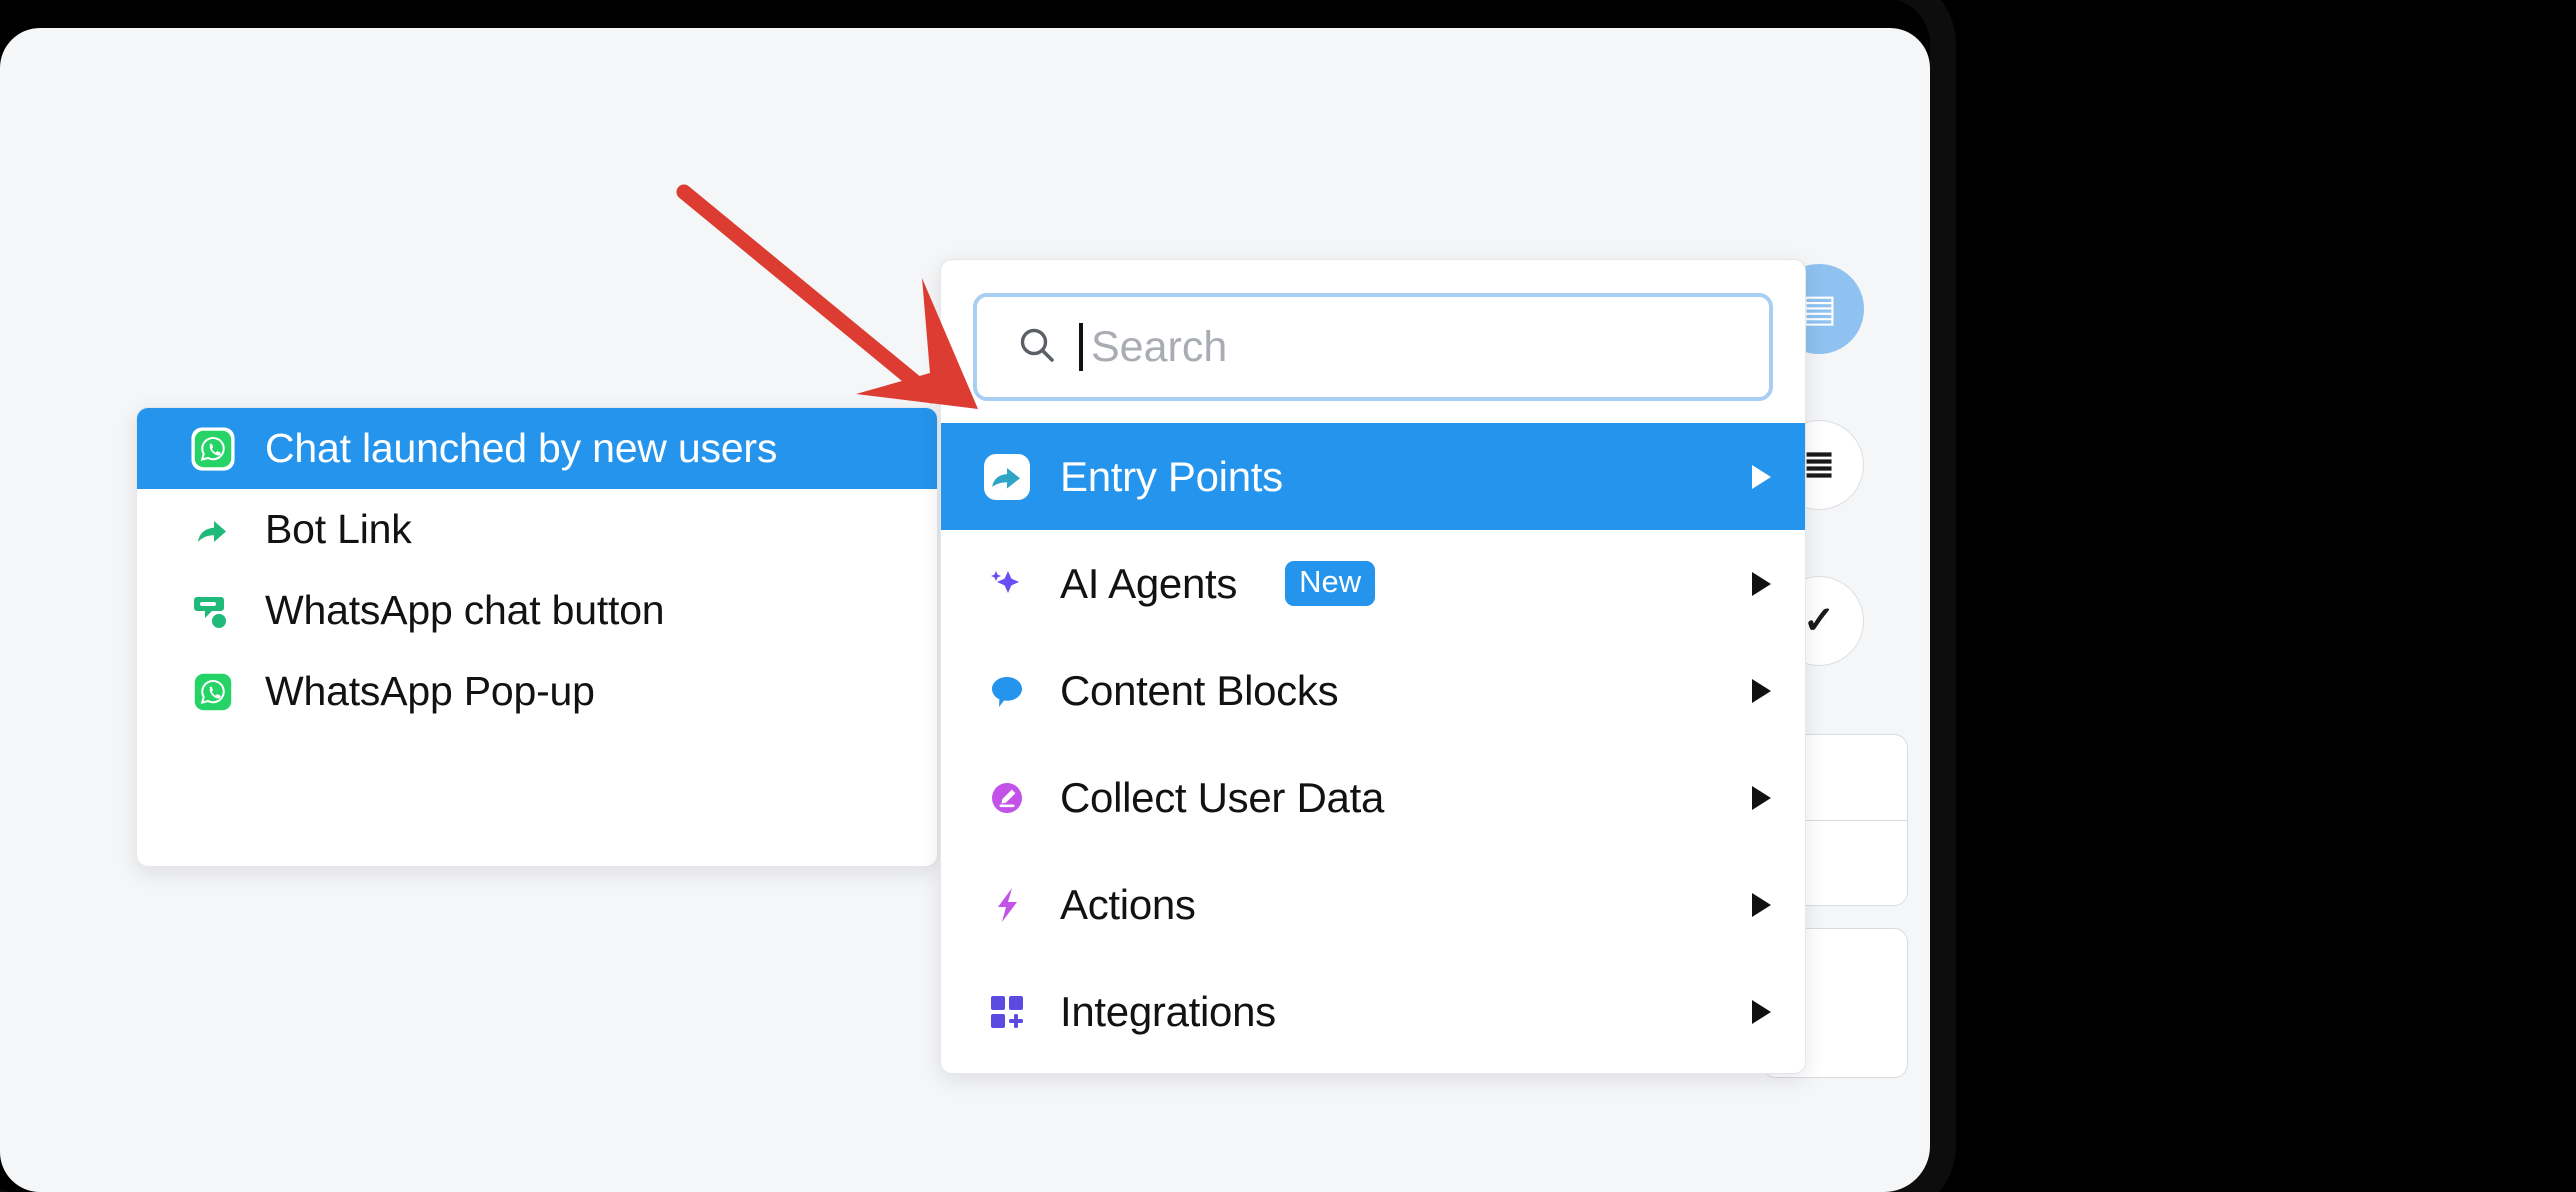 The image size is (2576, 1192). What do you see at coordinates (1199, 690) in the screenshot?
I see `menu-item-label: Content Blocks` at bounding box center [1199, 690].